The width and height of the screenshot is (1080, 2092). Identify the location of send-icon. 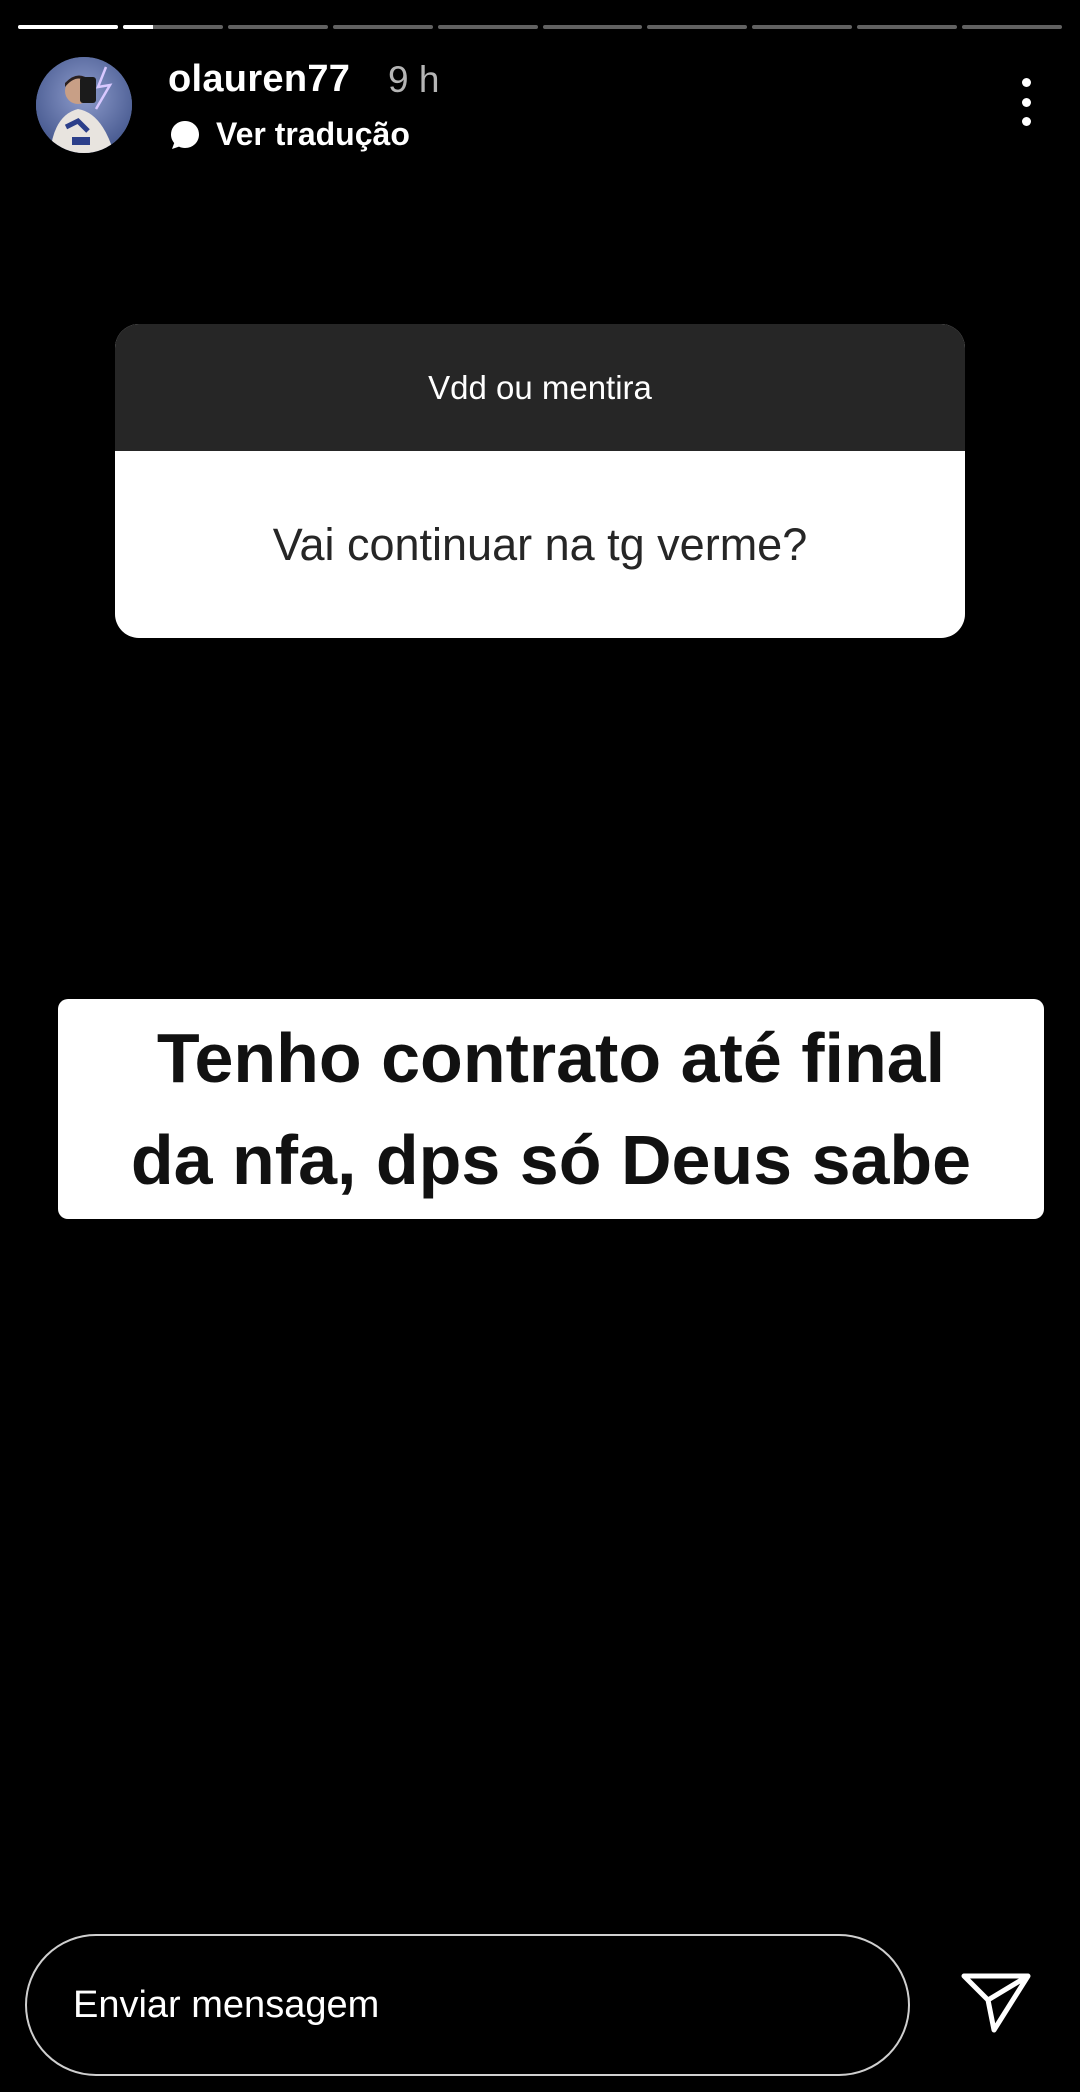
(996, 2003).